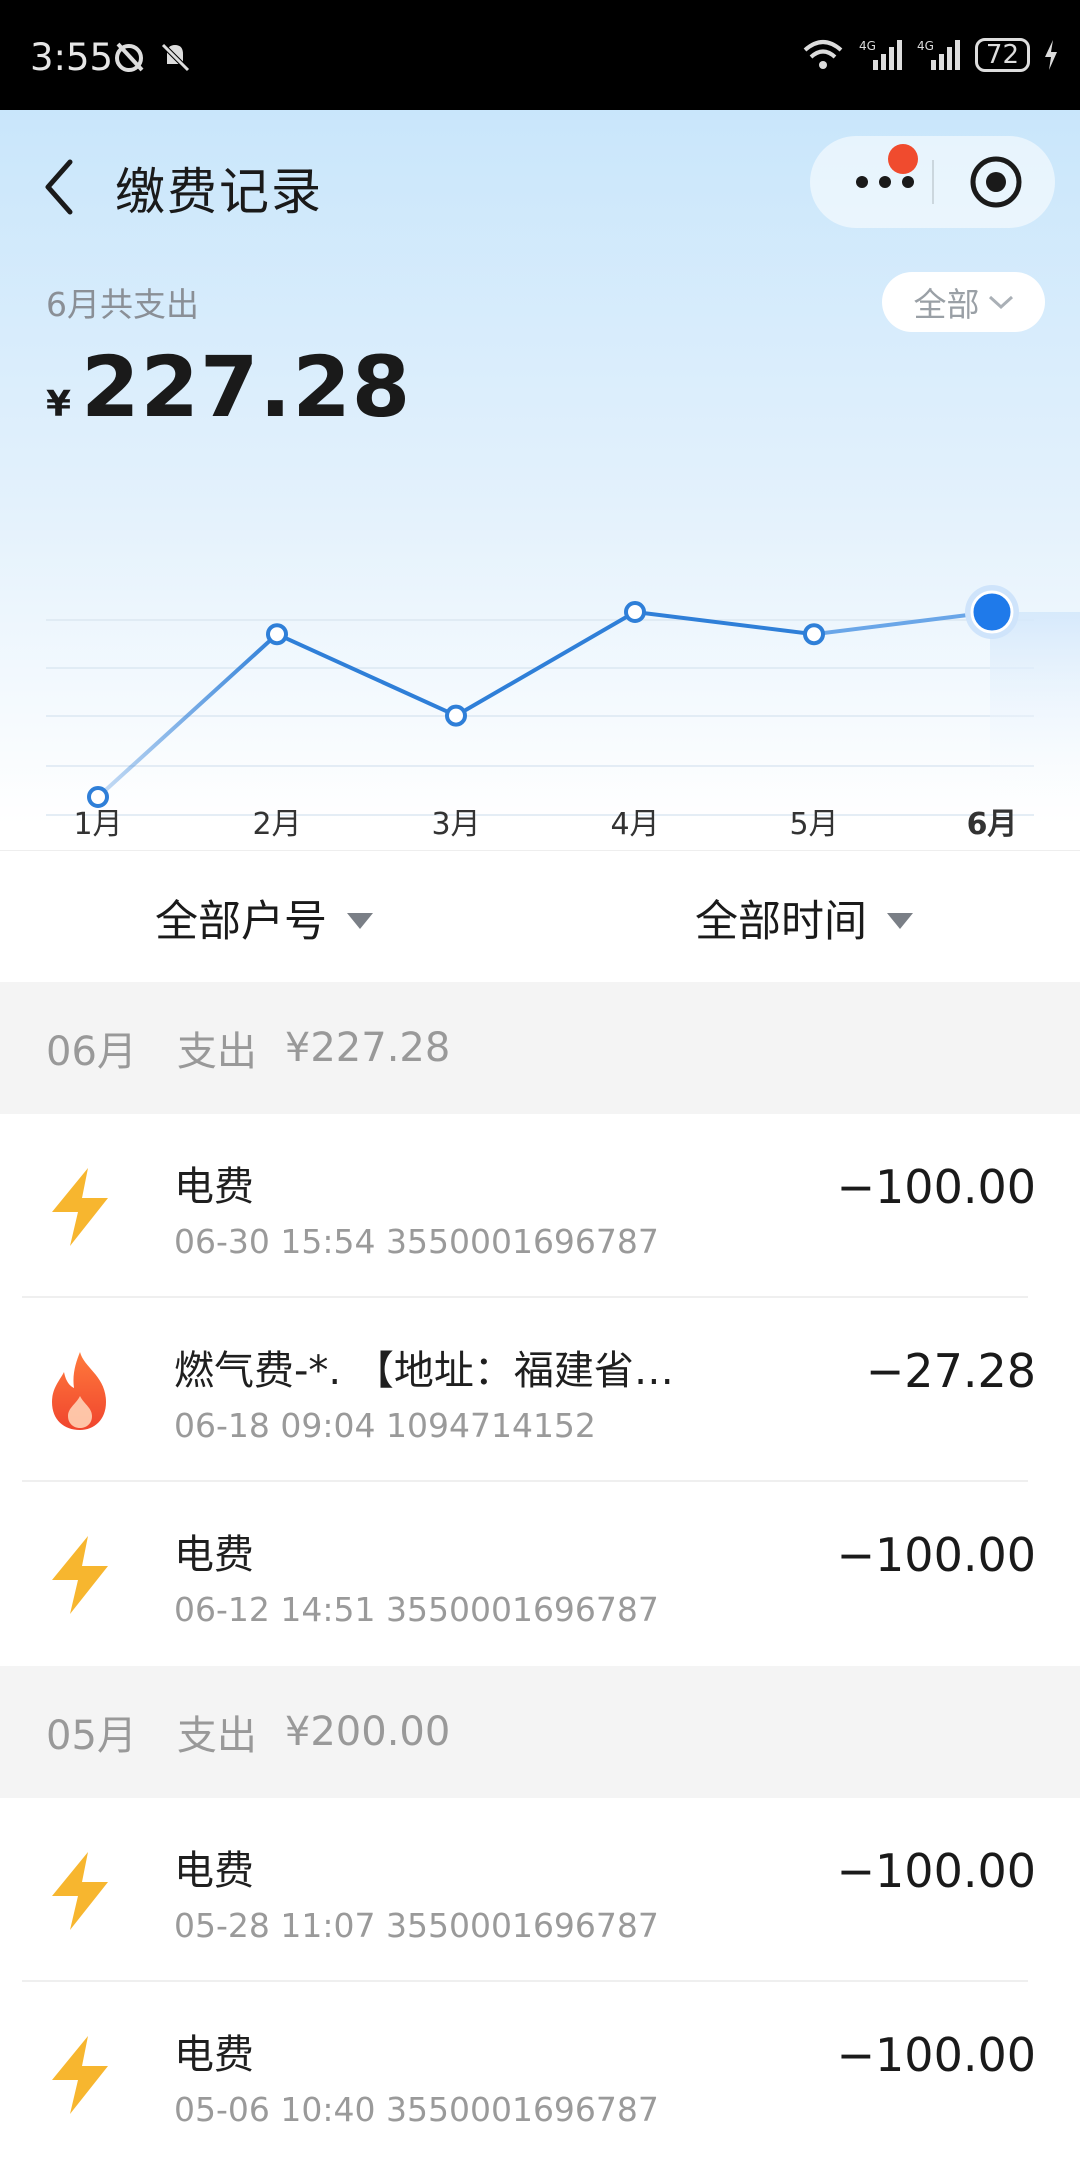 The image size is (1080, 2166). Describe the element at coordinates (79, 1391) in the screenshot. I see `flame-icon` at that location.